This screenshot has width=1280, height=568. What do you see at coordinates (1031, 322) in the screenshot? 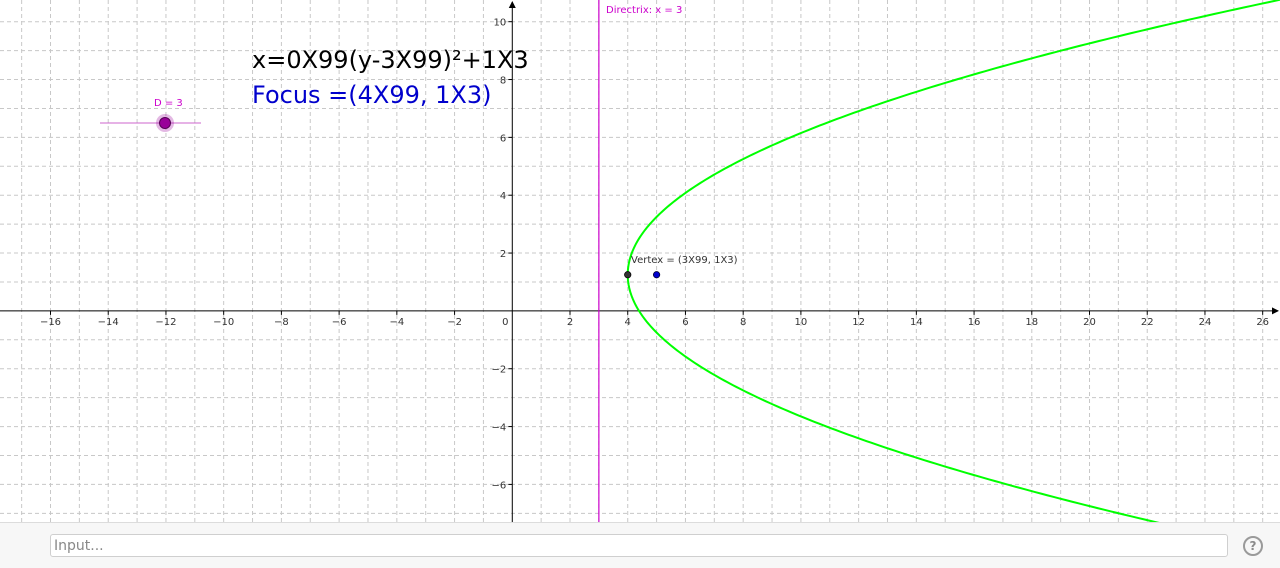
I see `x-tick-label: 18` at bounding box center [1031, 322].